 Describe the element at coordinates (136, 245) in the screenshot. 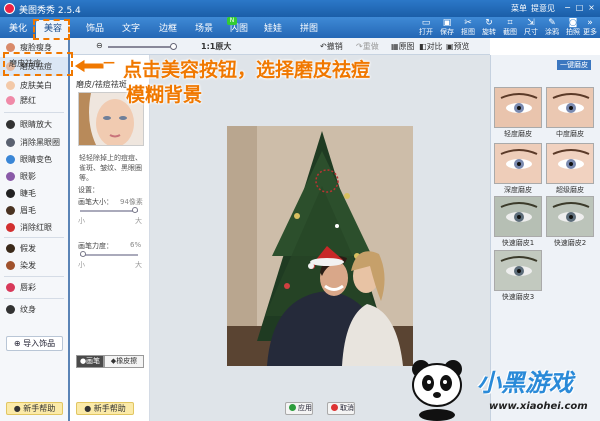

I see `brush-strength-value: 6%` at that location.